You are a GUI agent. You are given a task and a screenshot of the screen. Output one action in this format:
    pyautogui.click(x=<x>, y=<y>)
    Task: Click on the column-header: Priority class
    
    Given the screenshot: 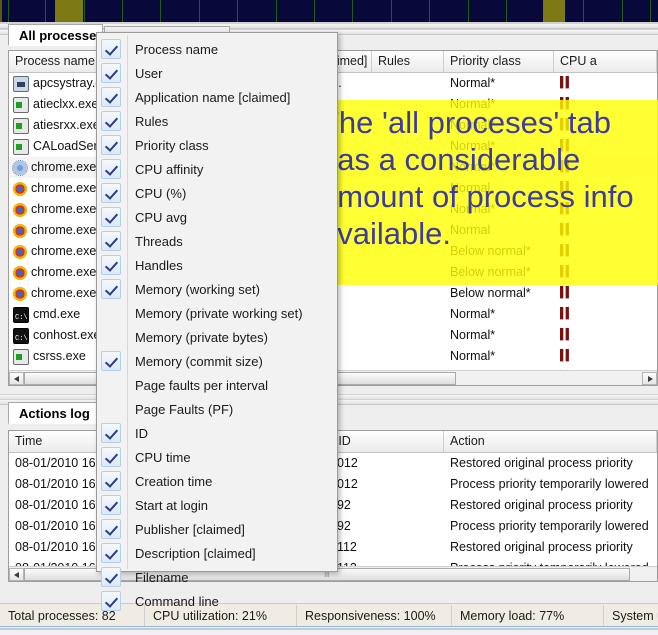 What is the action you would take?
    pyautogui.click(x=499, y=61)
    